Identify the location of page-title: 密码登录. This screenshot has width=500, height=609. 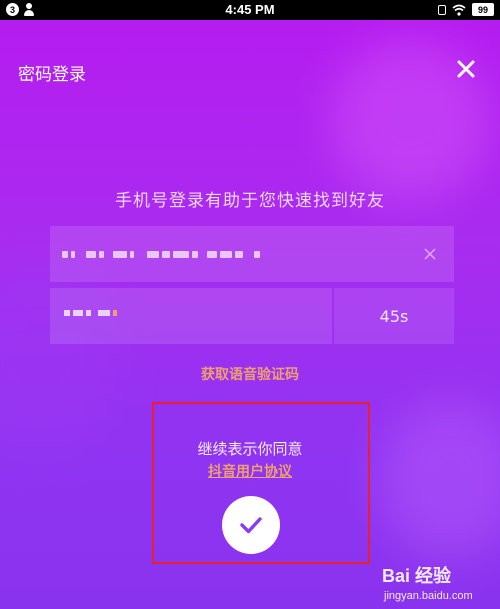
(52, 72).